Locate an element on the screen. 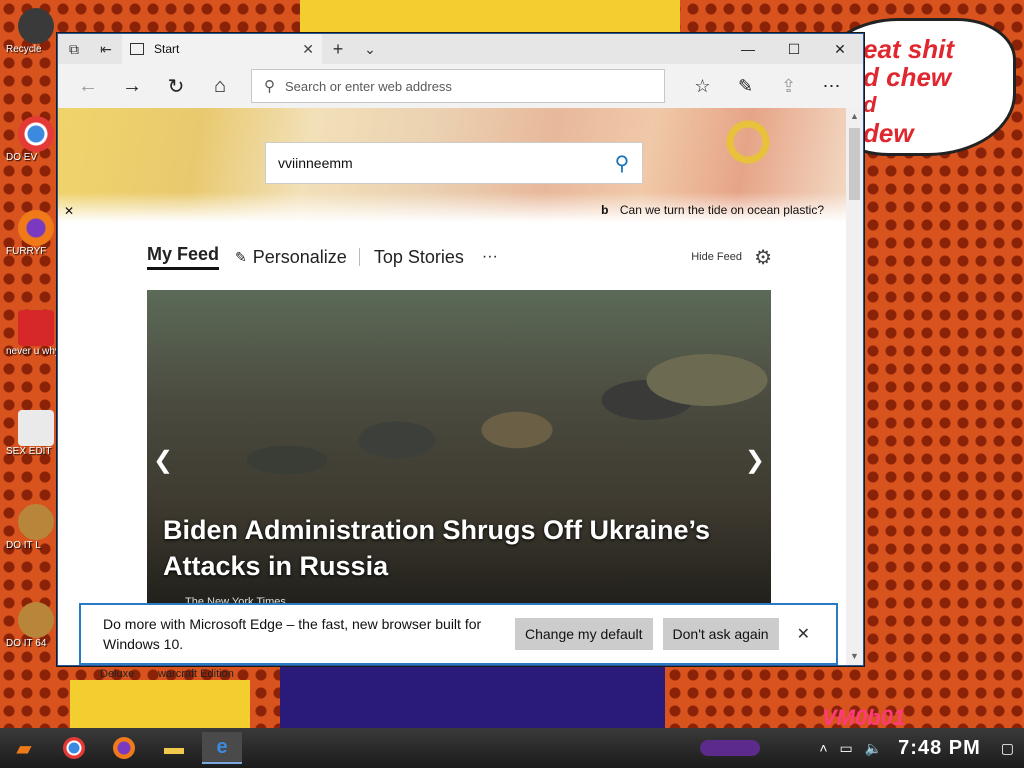 Image resolution: width=1024 pixels, height=768 pixels. speech-line: eat shit is located at coordinates (909, 49).